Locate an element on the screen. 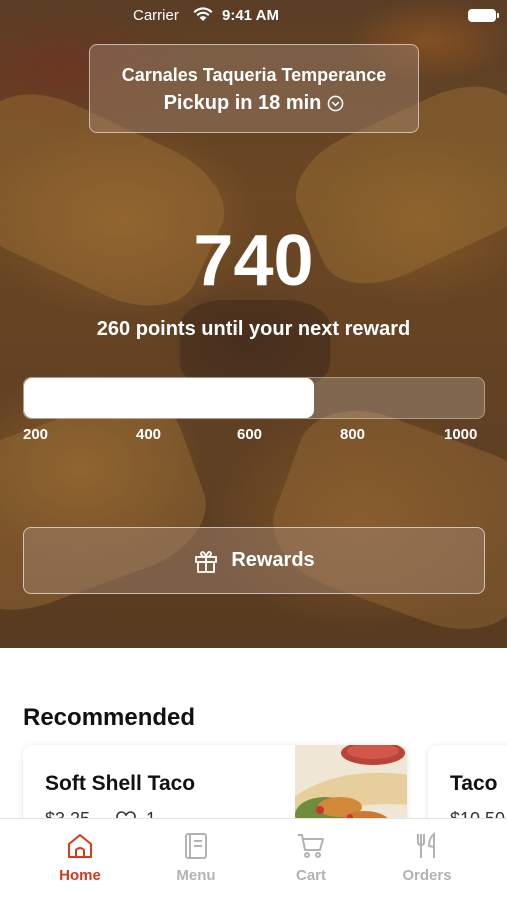 The height and width of the screenshot is (900, 507). points-progress-bar is located at coordinates (254, 398).